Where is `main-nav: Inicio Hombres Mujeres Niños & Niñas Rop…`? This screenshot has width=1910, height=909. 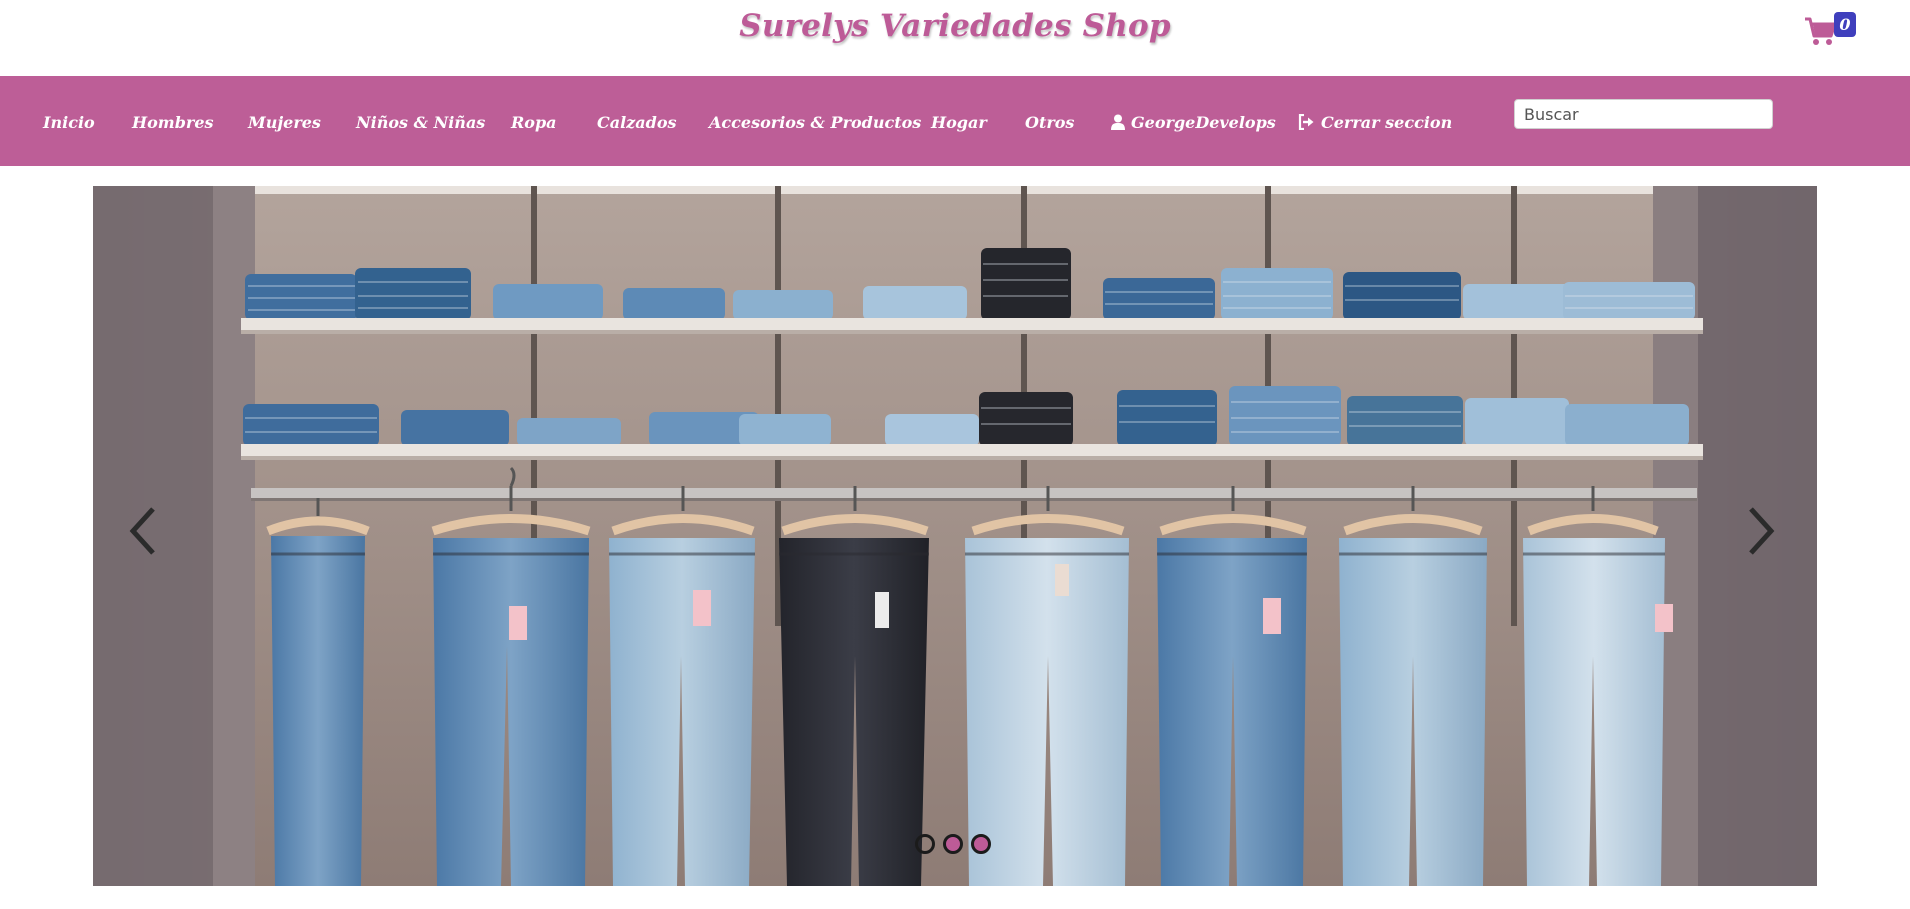 main-nav: Inicio Hombres Mujeres Niños & Niñas Rop… is located at coordinates (955, 121).